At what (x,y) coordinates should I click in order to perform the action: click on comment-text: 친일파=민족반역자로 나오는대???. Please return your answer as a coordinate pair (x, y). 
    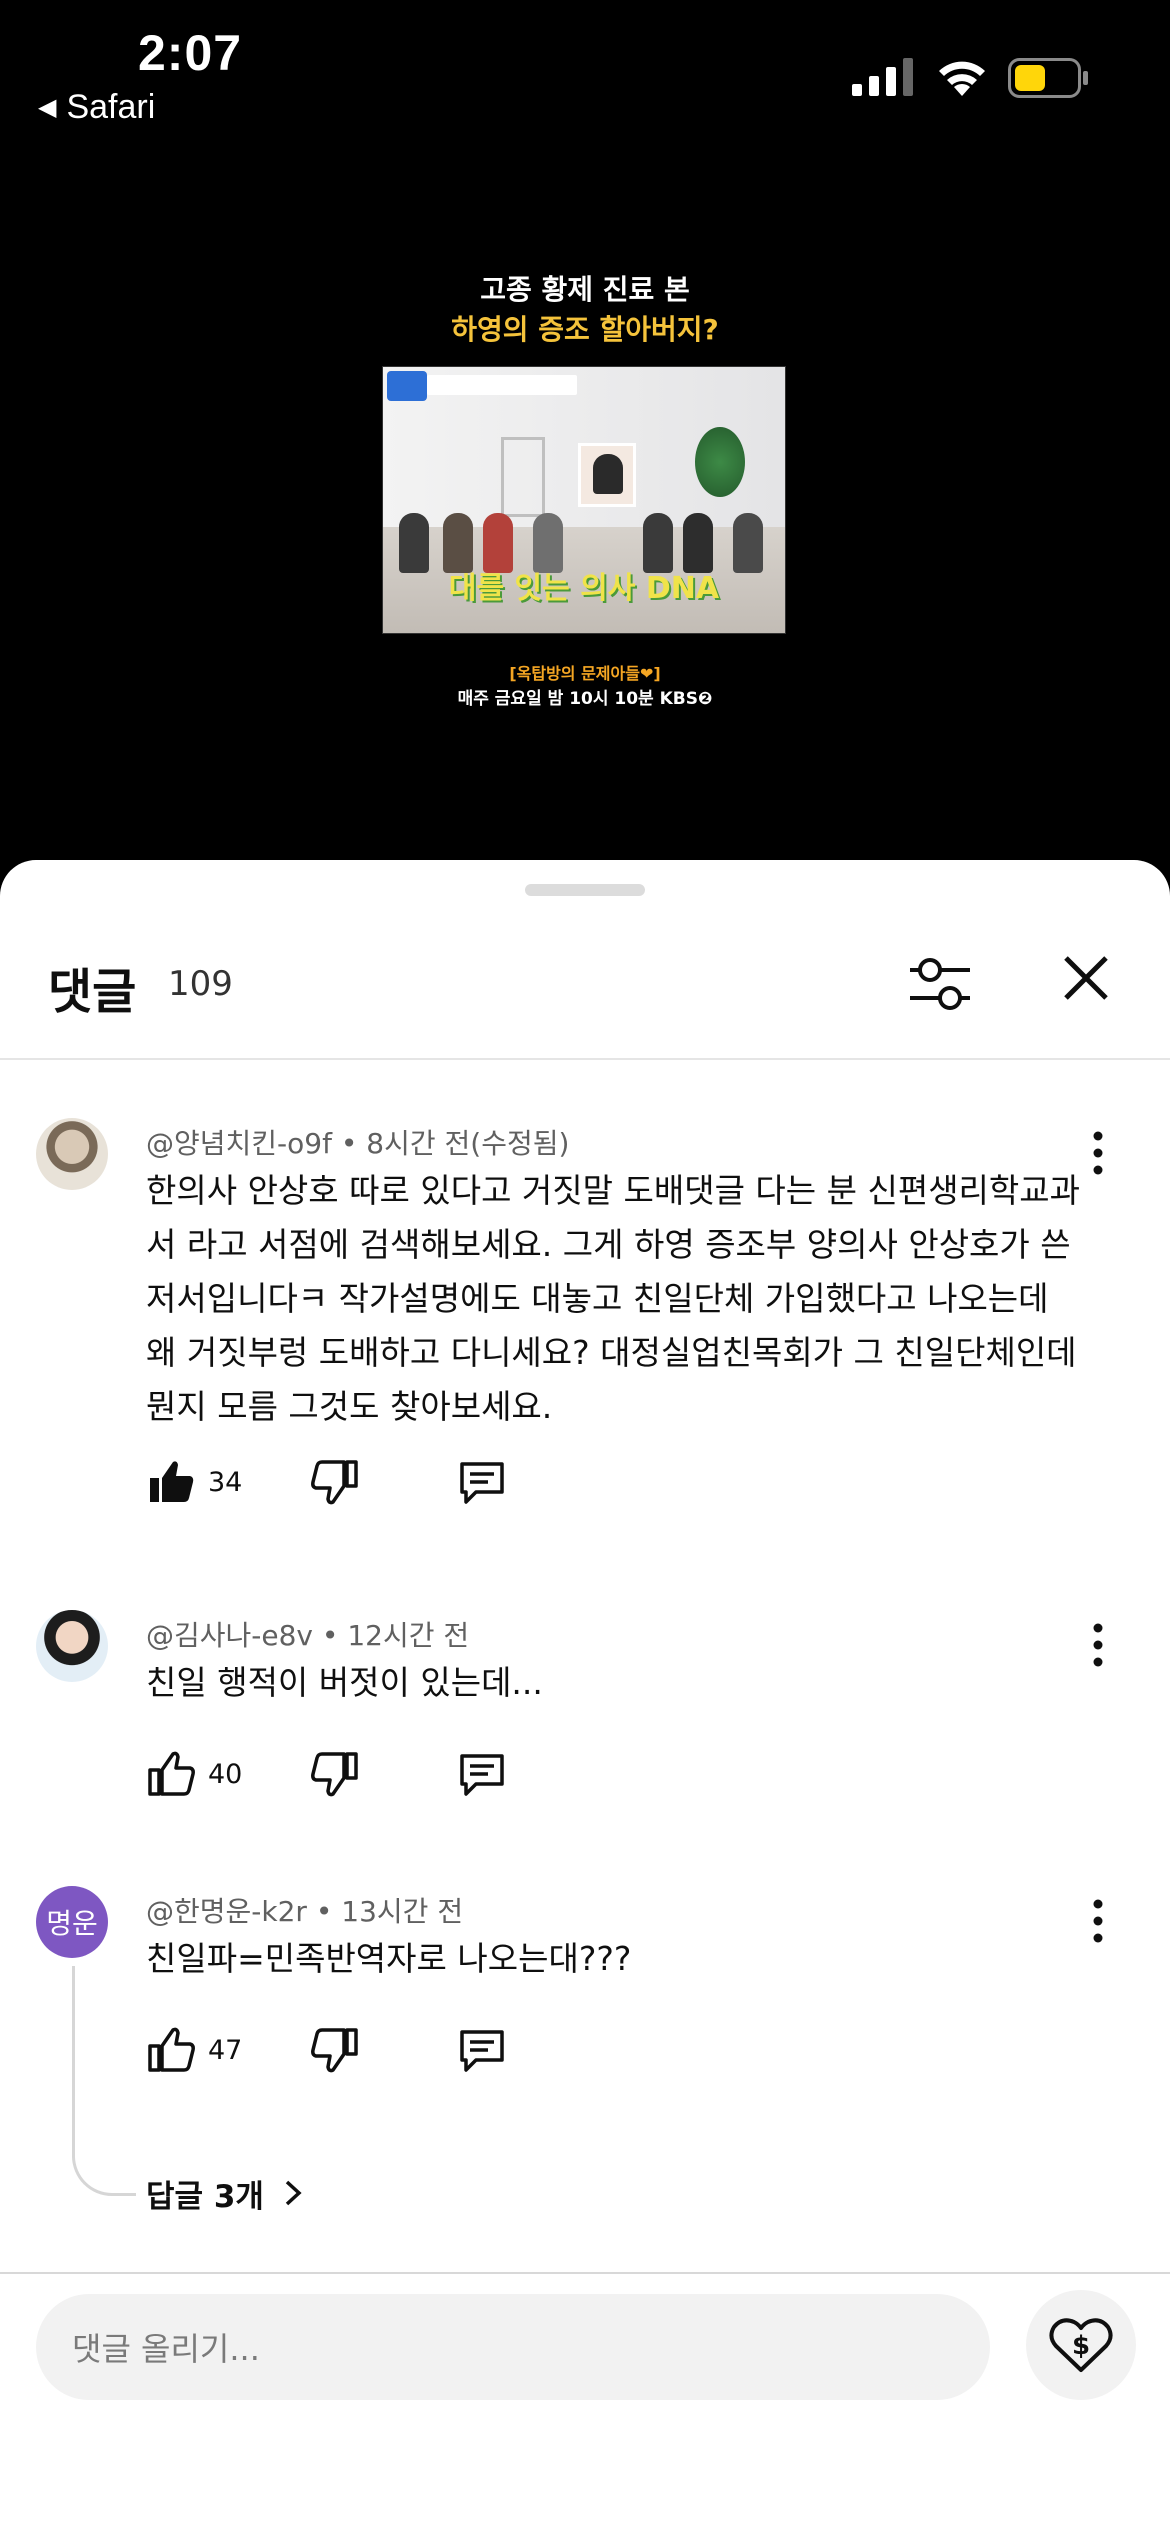
    Looking at the image, I should click on (389, 1958).